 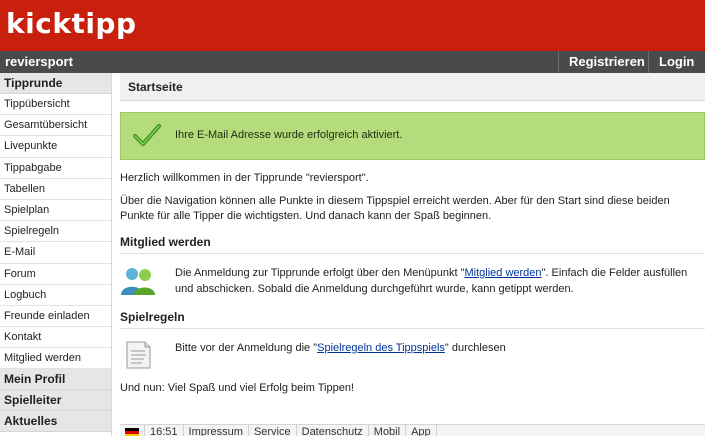 What do you see at coordinates (273, 430) in the screenshot?
I see `footer-link-service: Service` at bounding box center [273, 430].